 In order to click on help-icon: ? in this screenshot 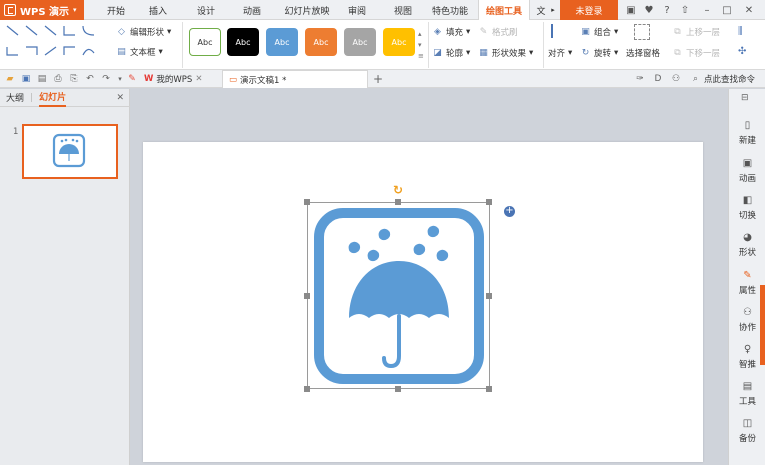, I will do `click(667, 10)`.